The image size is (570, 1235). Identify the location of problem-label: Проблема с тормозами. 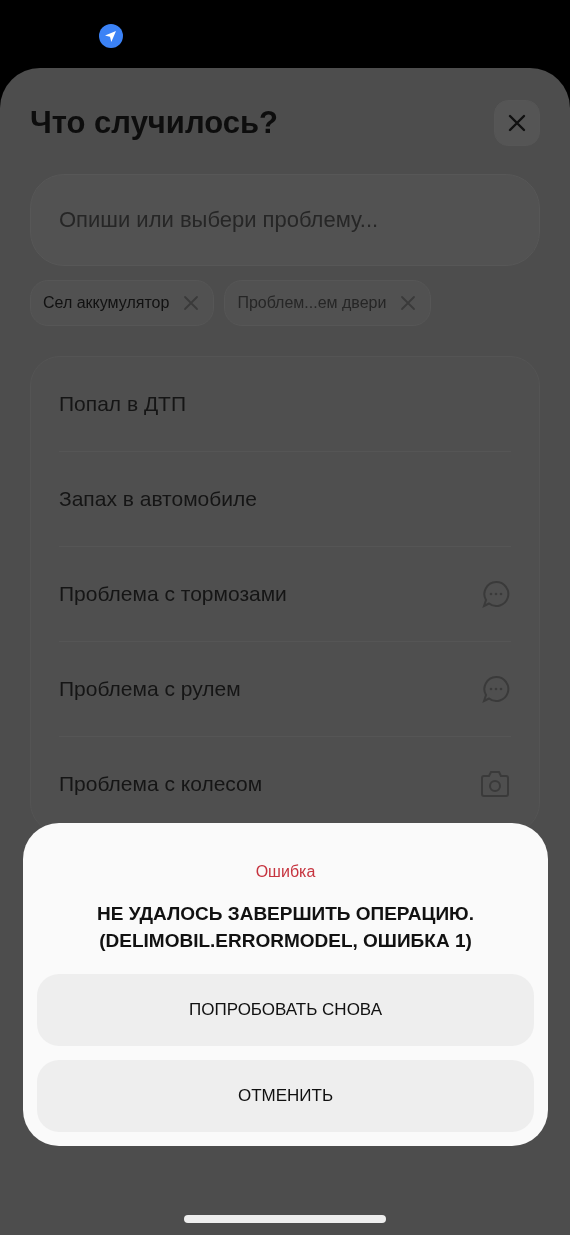
(173, 594).